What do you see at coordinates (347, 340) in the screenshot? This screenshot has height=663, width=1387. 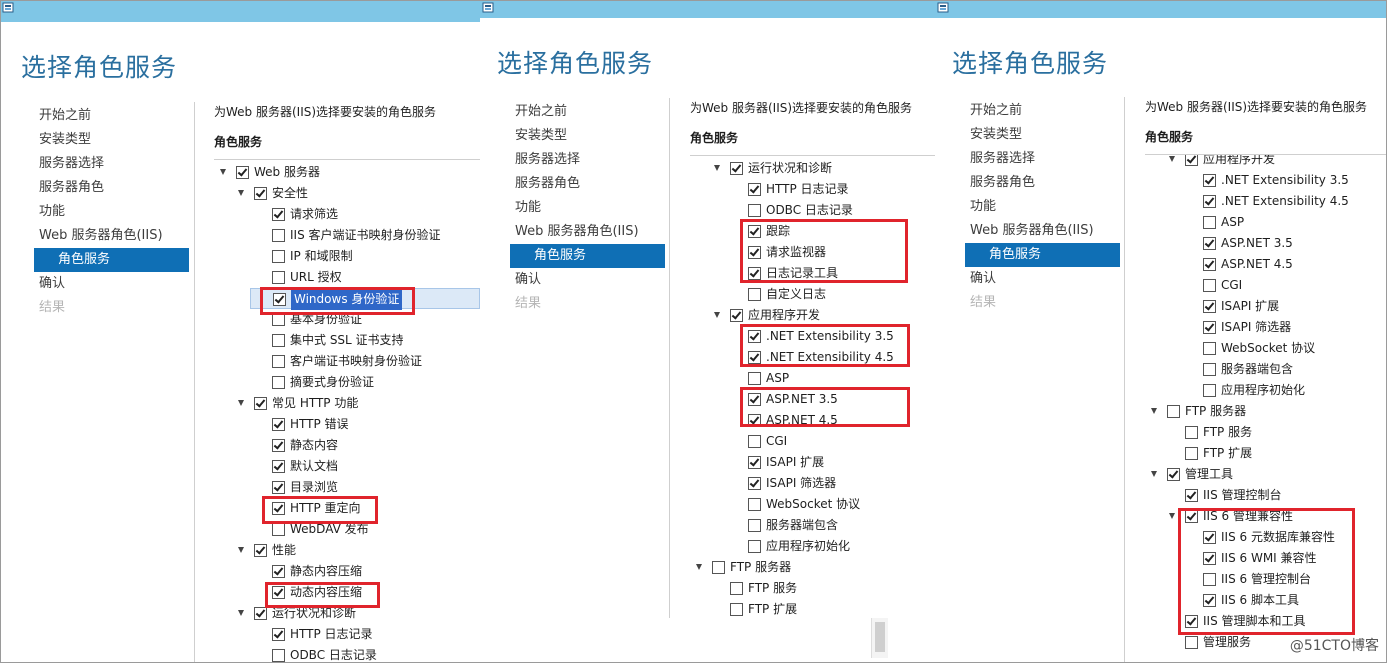 I see `tree-row: 集中式 SSL 证书支持` at bounding box center [347, 340].